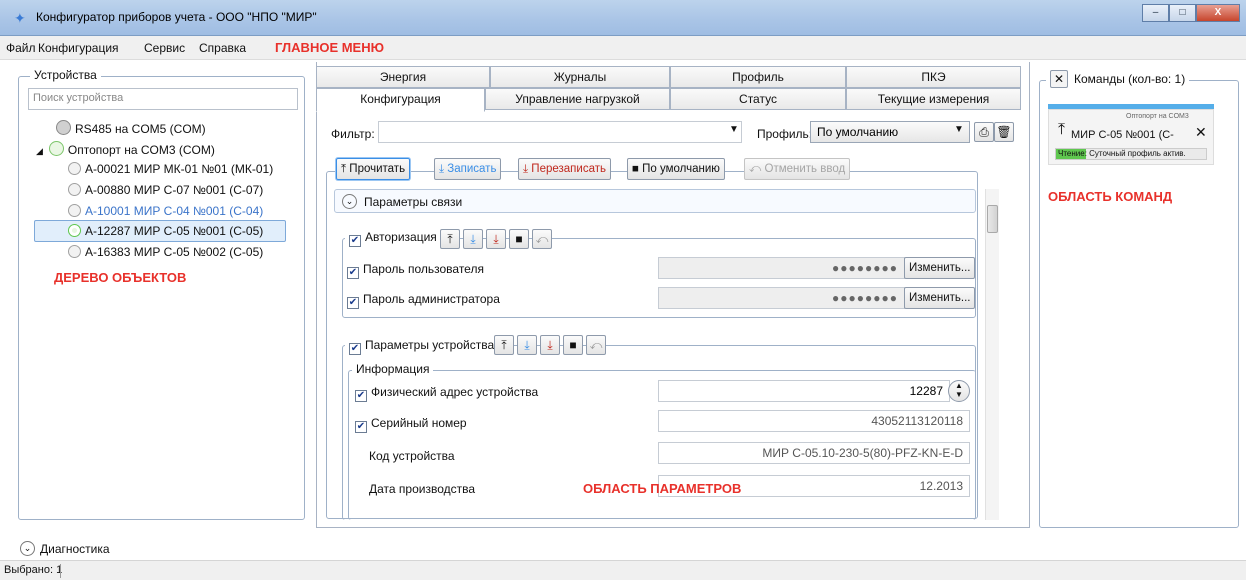  Describe the element at coordinates (992, 354) in the screenshot. I see `params-scrollbar` at that location.